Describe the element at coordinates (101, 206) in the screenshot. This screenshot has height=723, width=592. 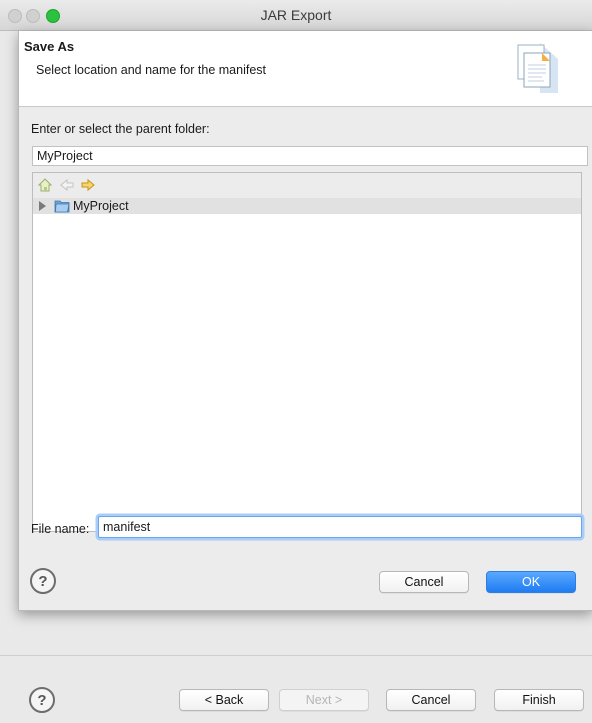
I see `tree-item-label: MyProject` at that location.